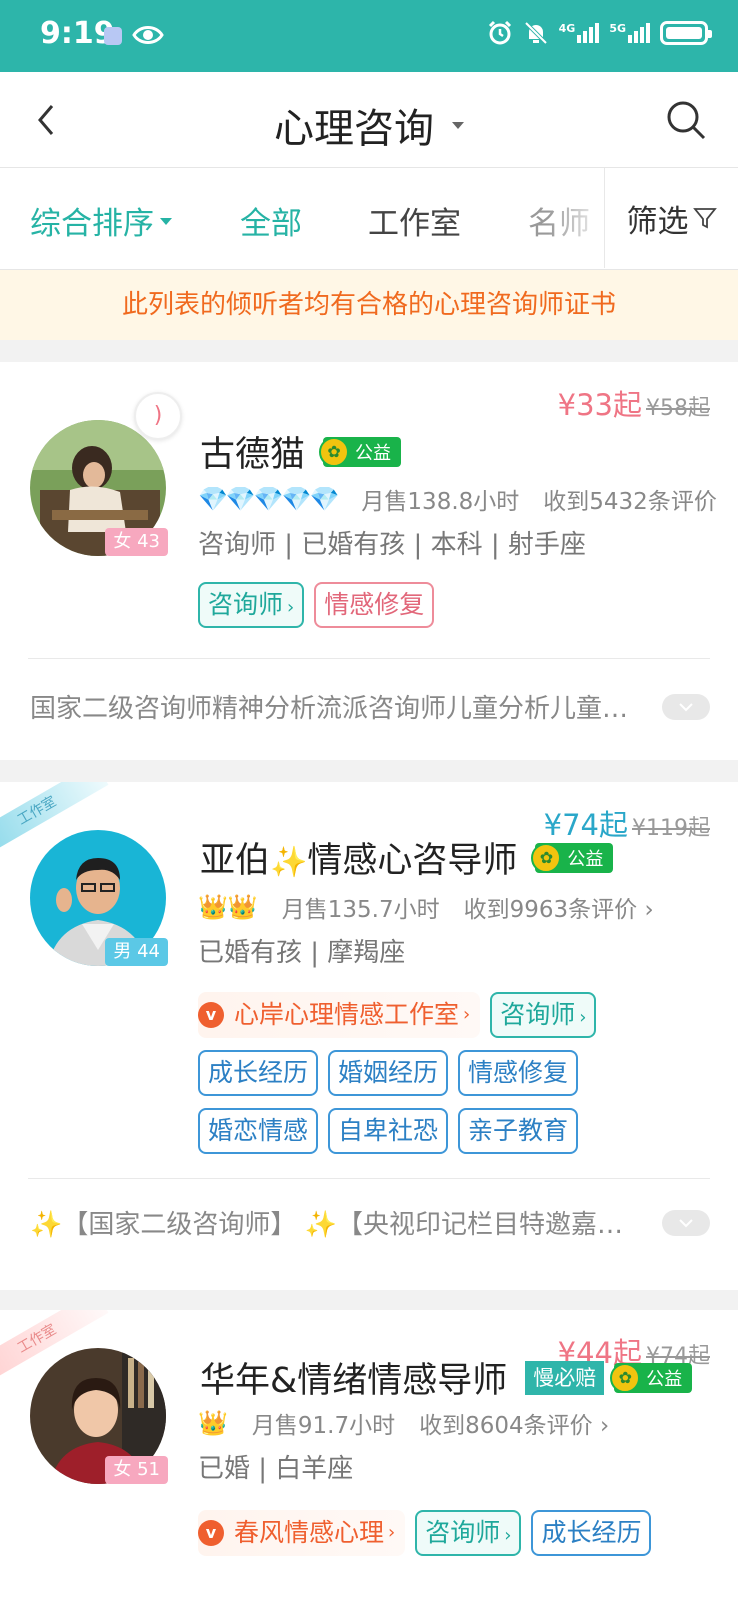 The height and width of the screenshot is (1600, 738). Describe the element at coordinates (276, 1469) in the screenshot. I see `counselor-info: 已婚 | 白羊座` at that location.